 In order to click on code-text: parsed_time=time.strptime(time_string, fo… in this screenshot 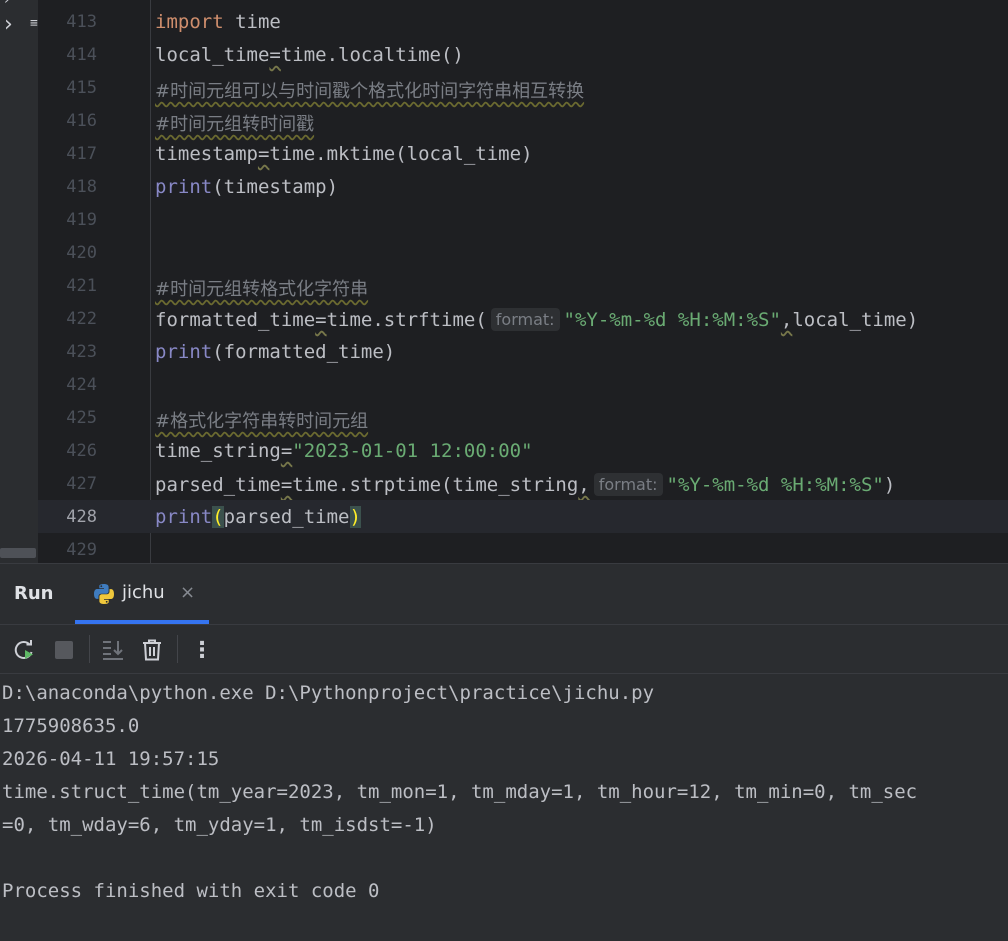, I will do `click(525, 484)`.